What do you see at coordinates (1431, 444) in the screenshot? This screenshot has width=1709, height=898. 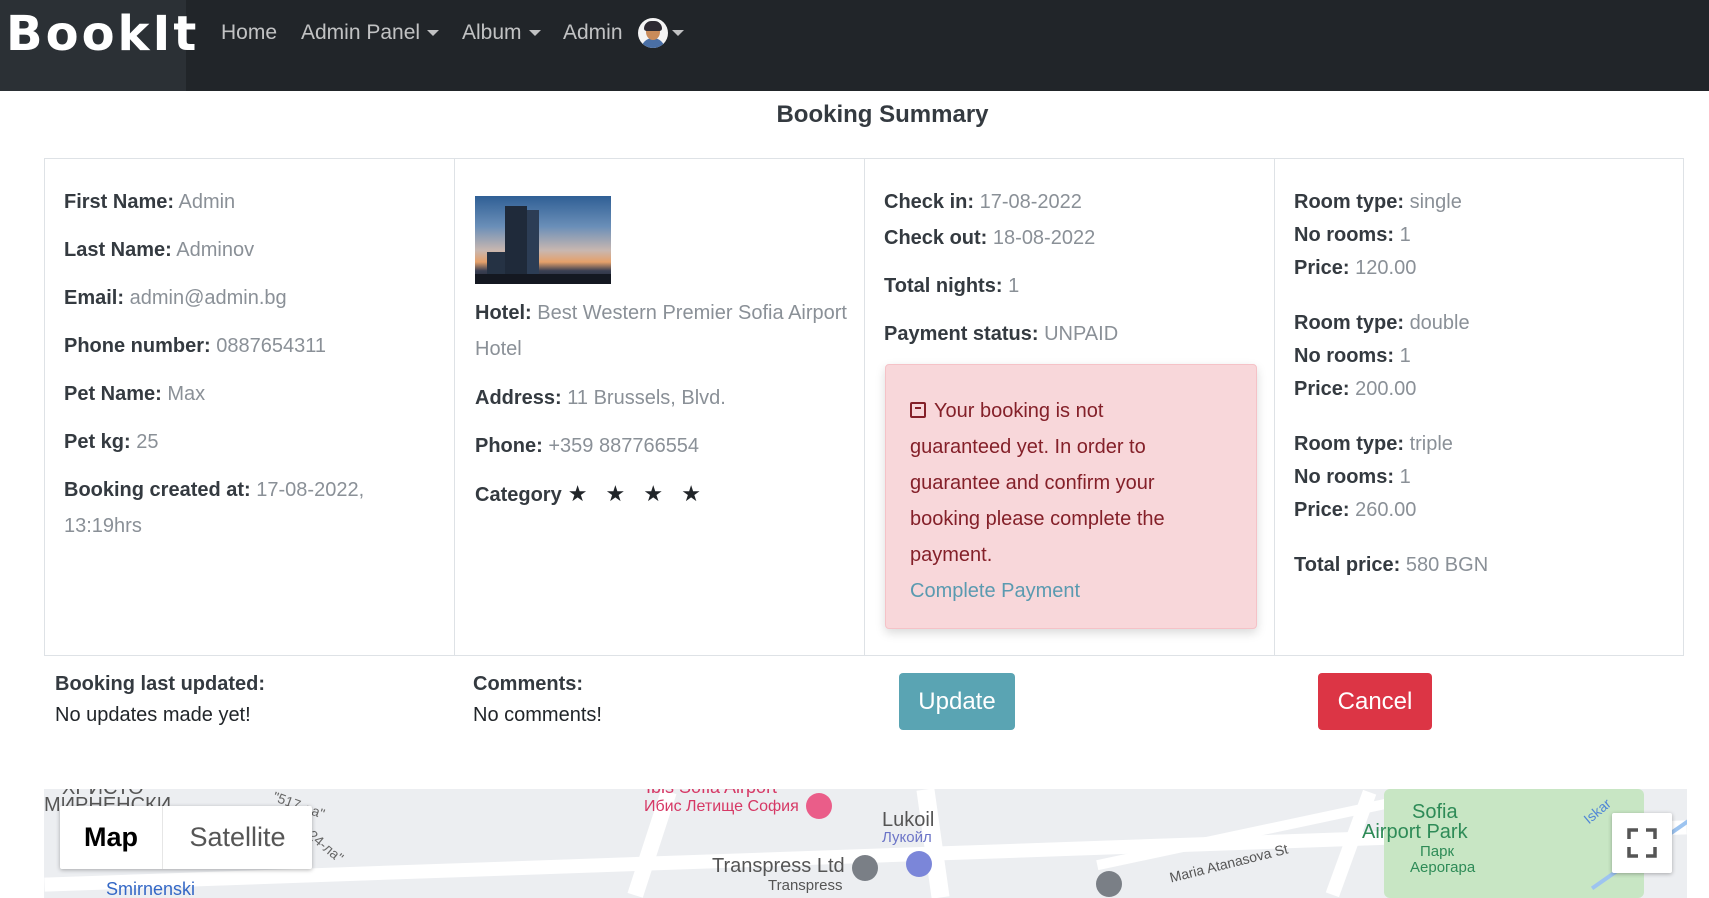 I see `room-type-value: triple` at bounding box center [1431, 444].